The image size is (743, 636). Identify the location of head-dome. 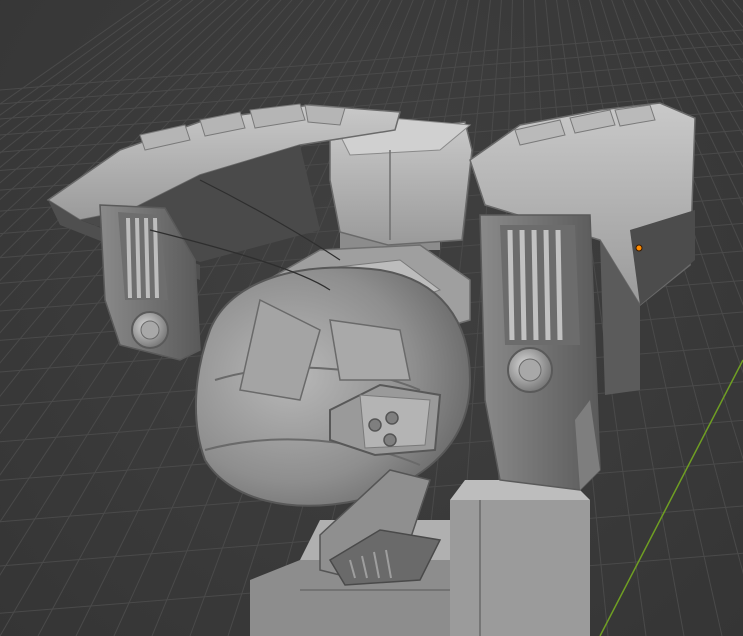
(333, 386).